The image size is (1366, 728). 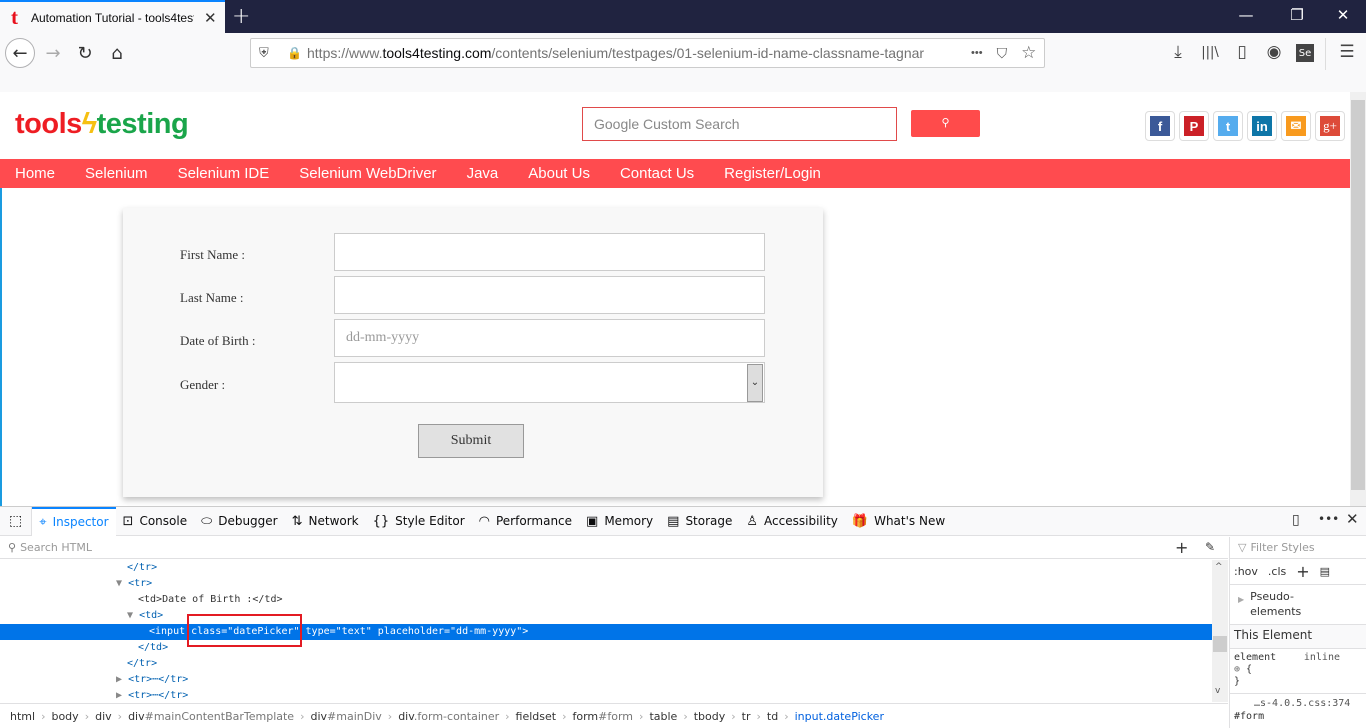 What do you see at coordinates (559, 173) in the screenshot?
I see `menu-item-about-us: About Us` at bounding box center [559, 173].